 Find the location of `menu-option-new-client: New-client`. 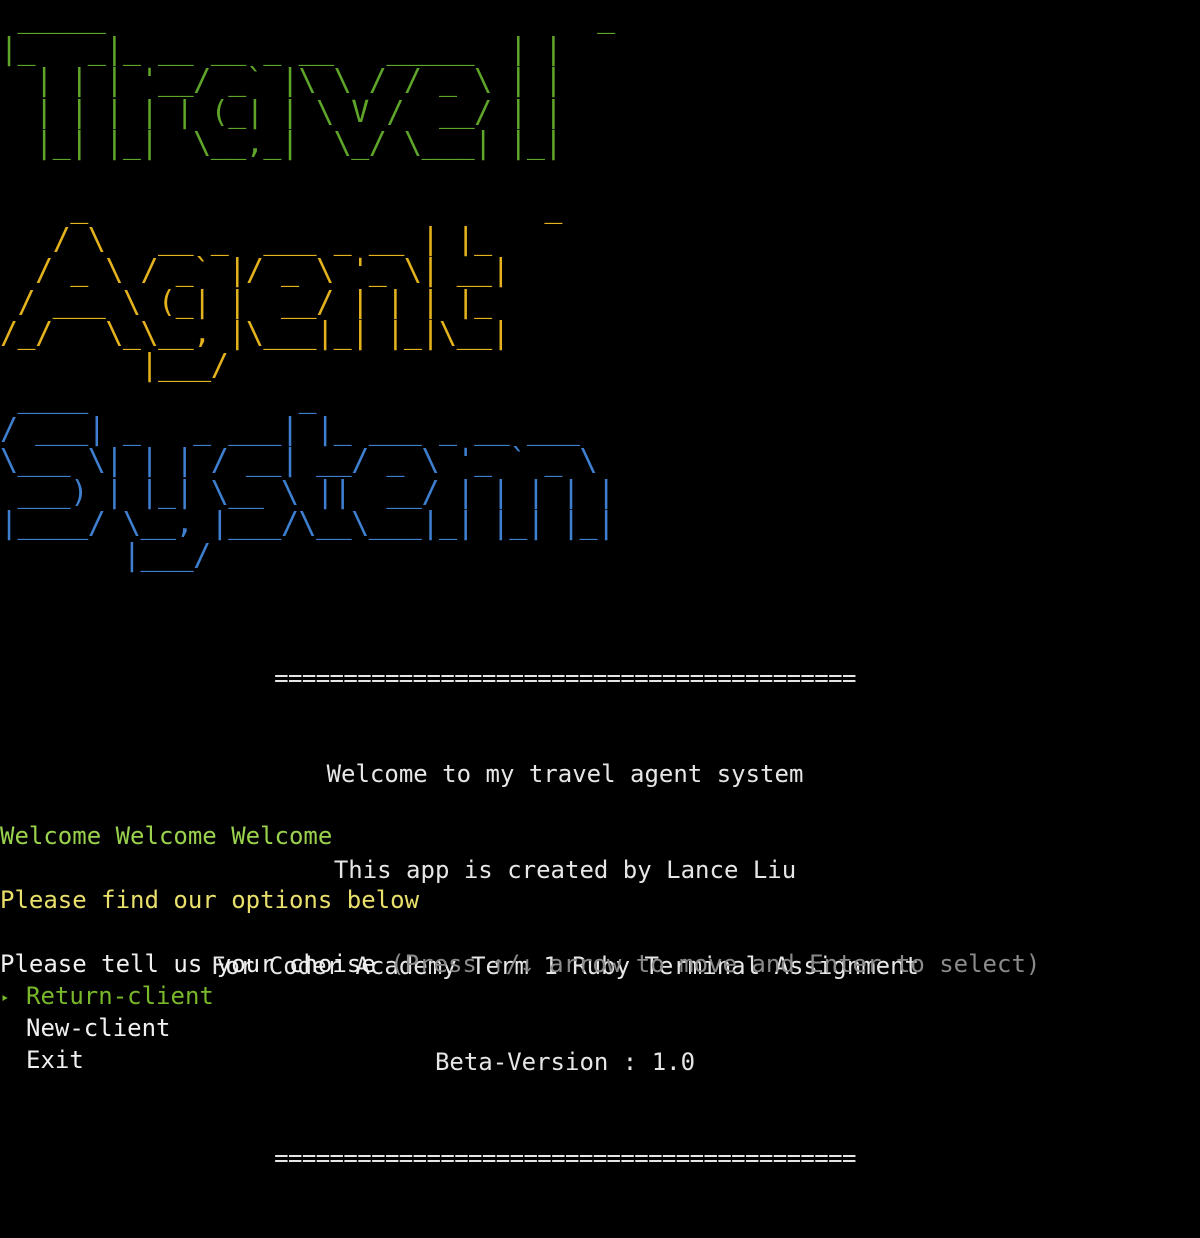

menu-option-new-client: New-client is located at coordinates (85, 1028).